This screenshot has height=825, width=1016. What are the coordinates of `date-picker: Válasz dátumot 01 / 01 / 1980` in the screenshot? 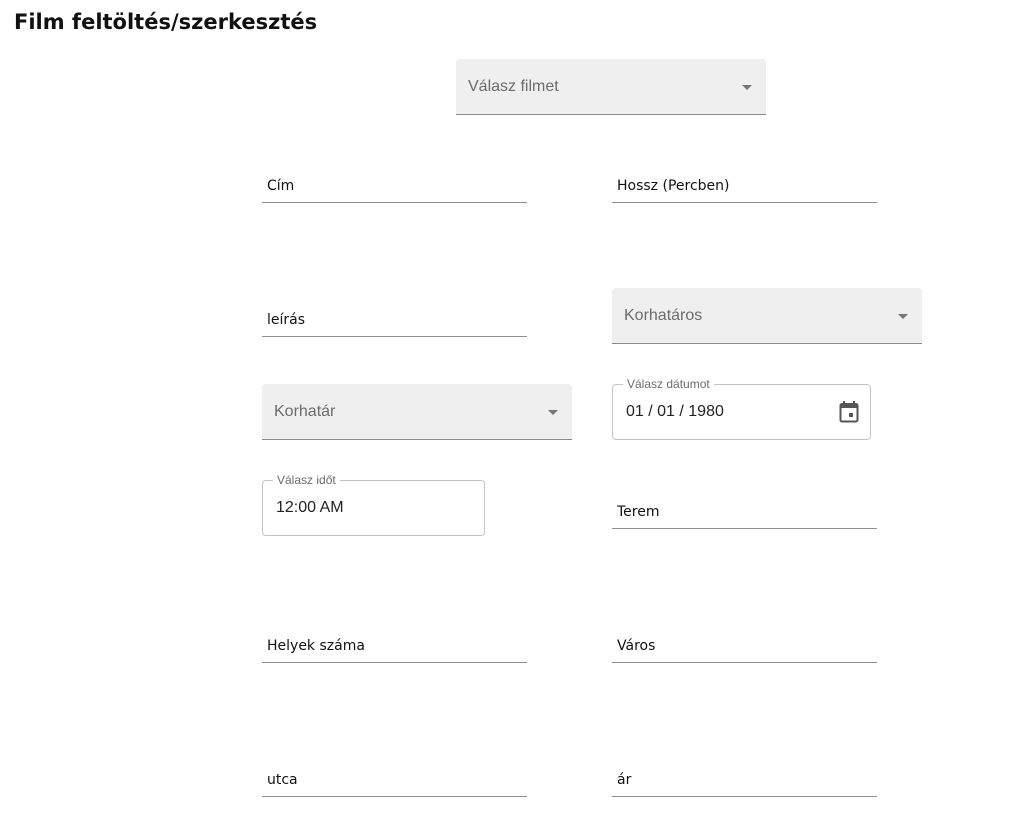 It's located at (741, 408).